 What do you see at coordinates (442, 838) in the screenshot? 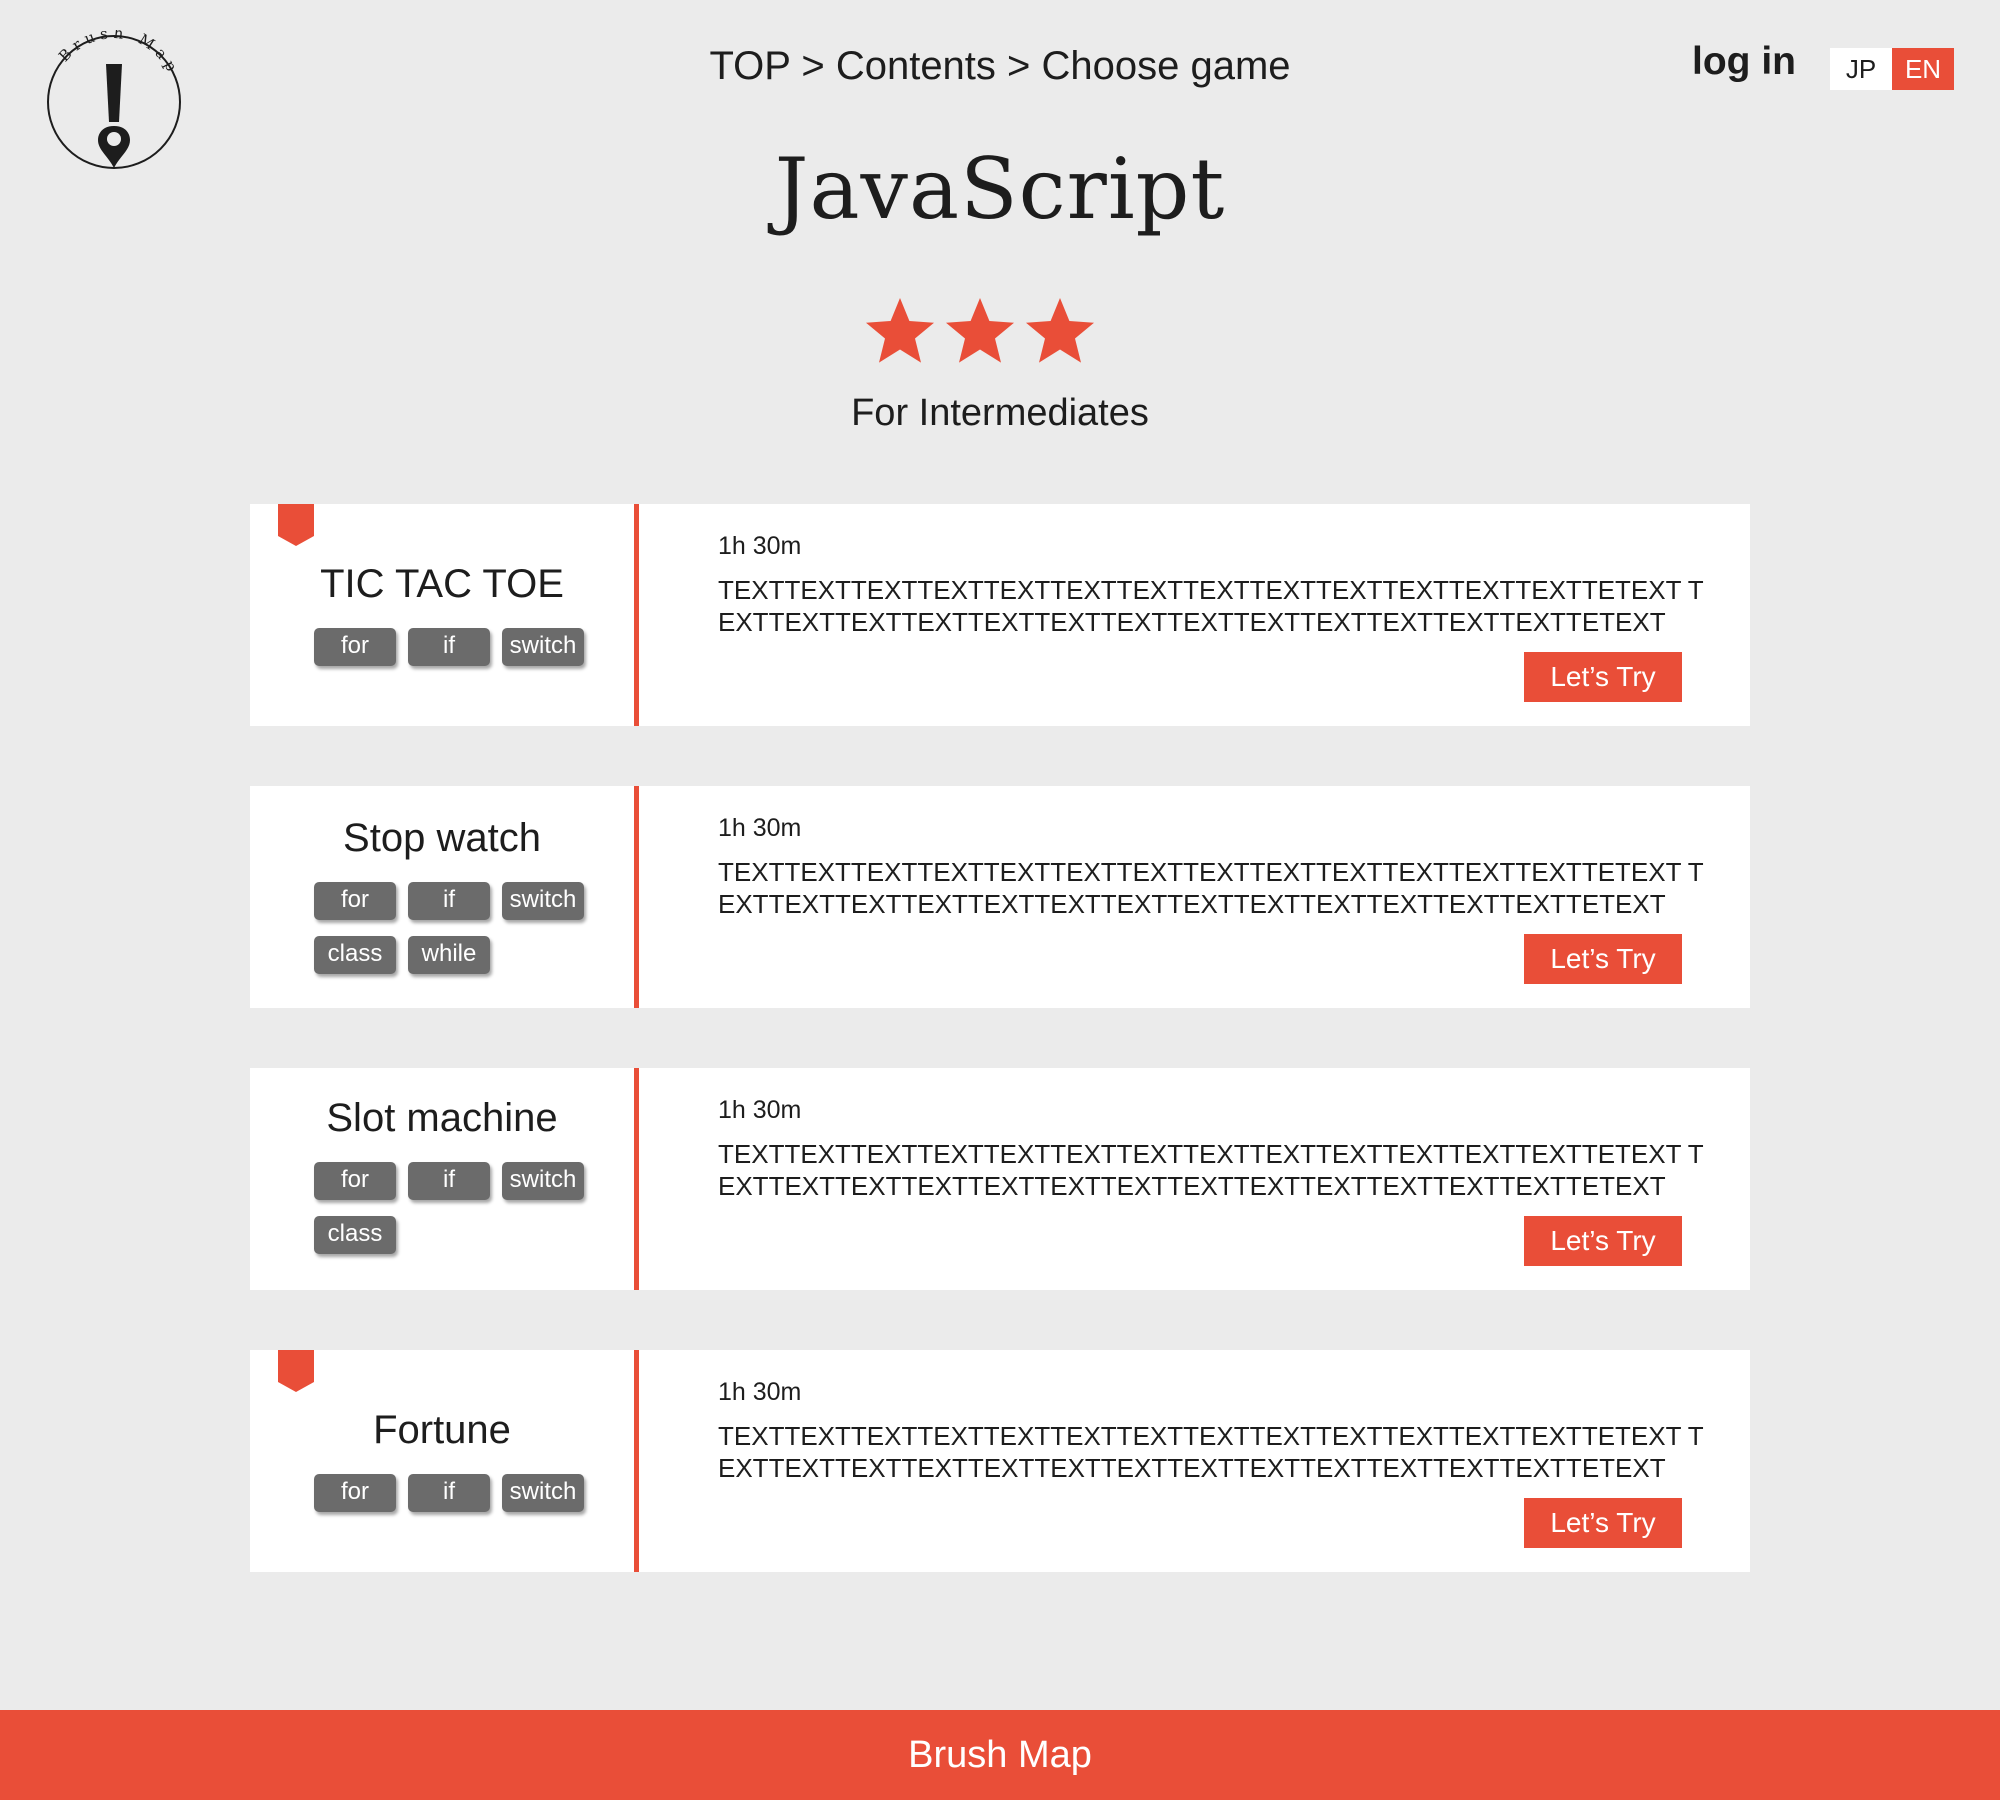
I see `game-title: Stop watch` at bounding box center [442, 838].